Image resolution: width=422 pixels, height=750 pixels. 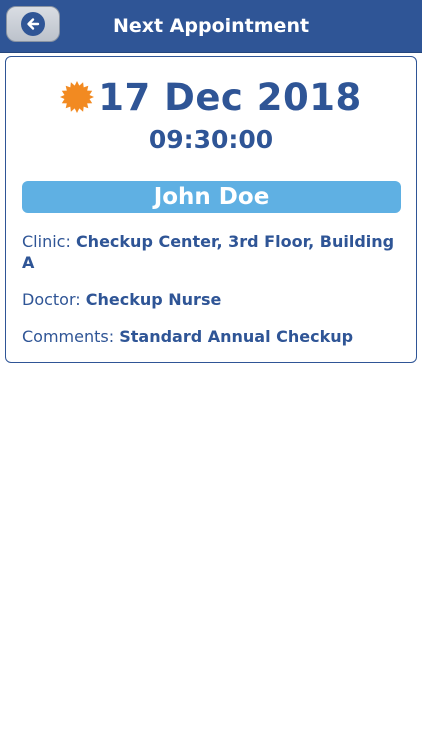 What do you see at coordinates (77, 97) in the screenshot?
I see `orange-starburst-icon` at bounding box center [77, 97].